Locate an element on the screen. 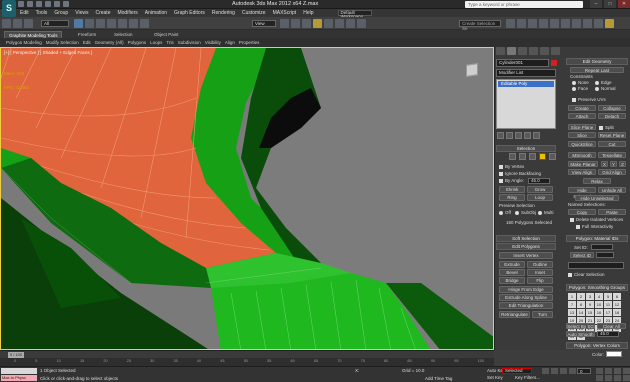 Image resolution: width=630 pixels, height=382 pixels. next-frame-icon is located at coordinates (572, 371).